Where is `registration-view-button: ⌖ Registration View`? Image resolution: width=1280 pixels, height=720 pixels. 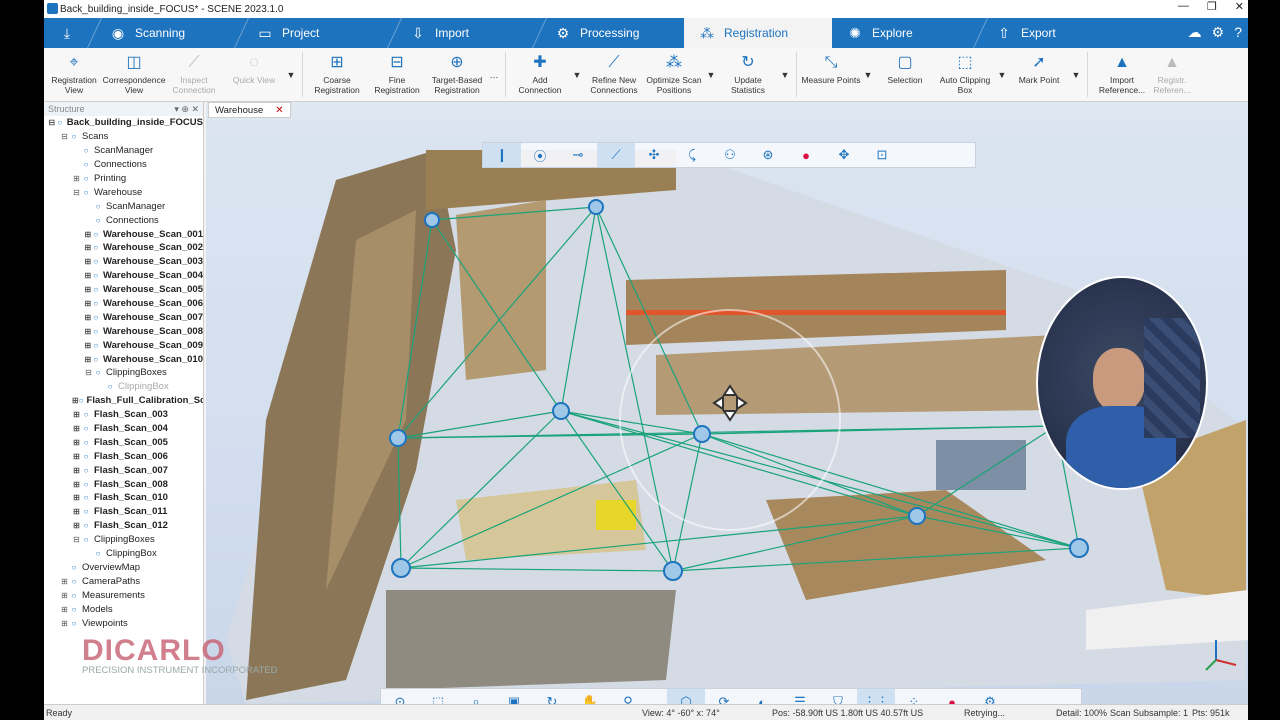 registration-view-button: ⌖ Registration View is located at coordinates (74, 74).